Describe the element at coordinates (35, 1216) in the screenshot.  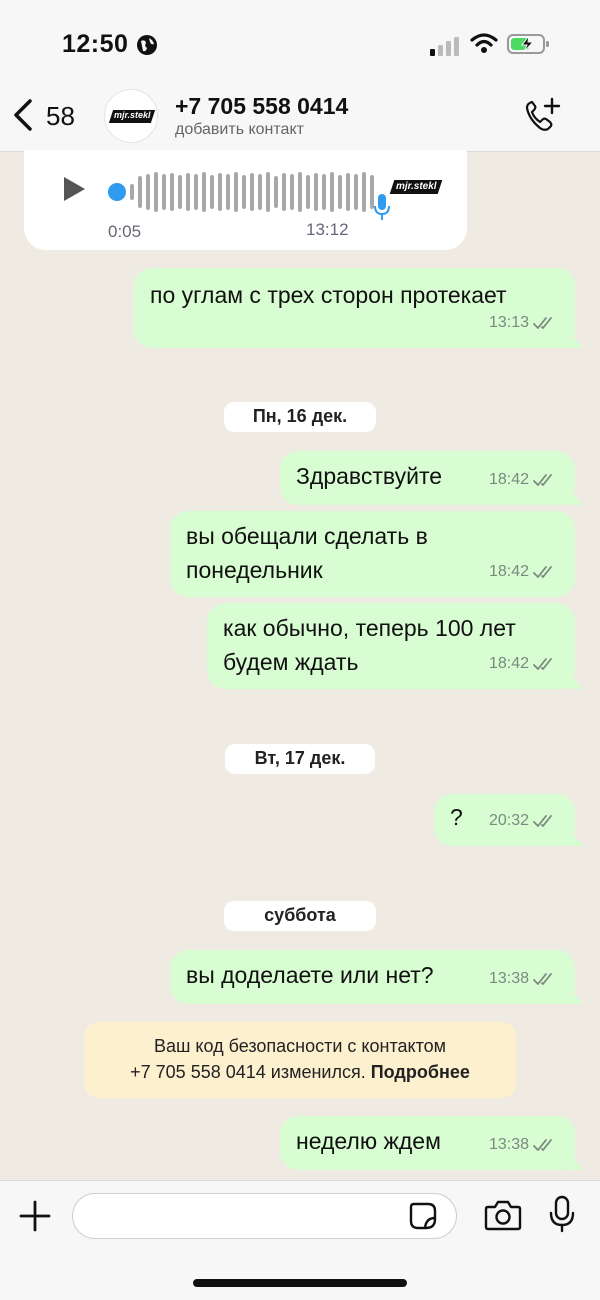
I see `plus-icon` at that location.